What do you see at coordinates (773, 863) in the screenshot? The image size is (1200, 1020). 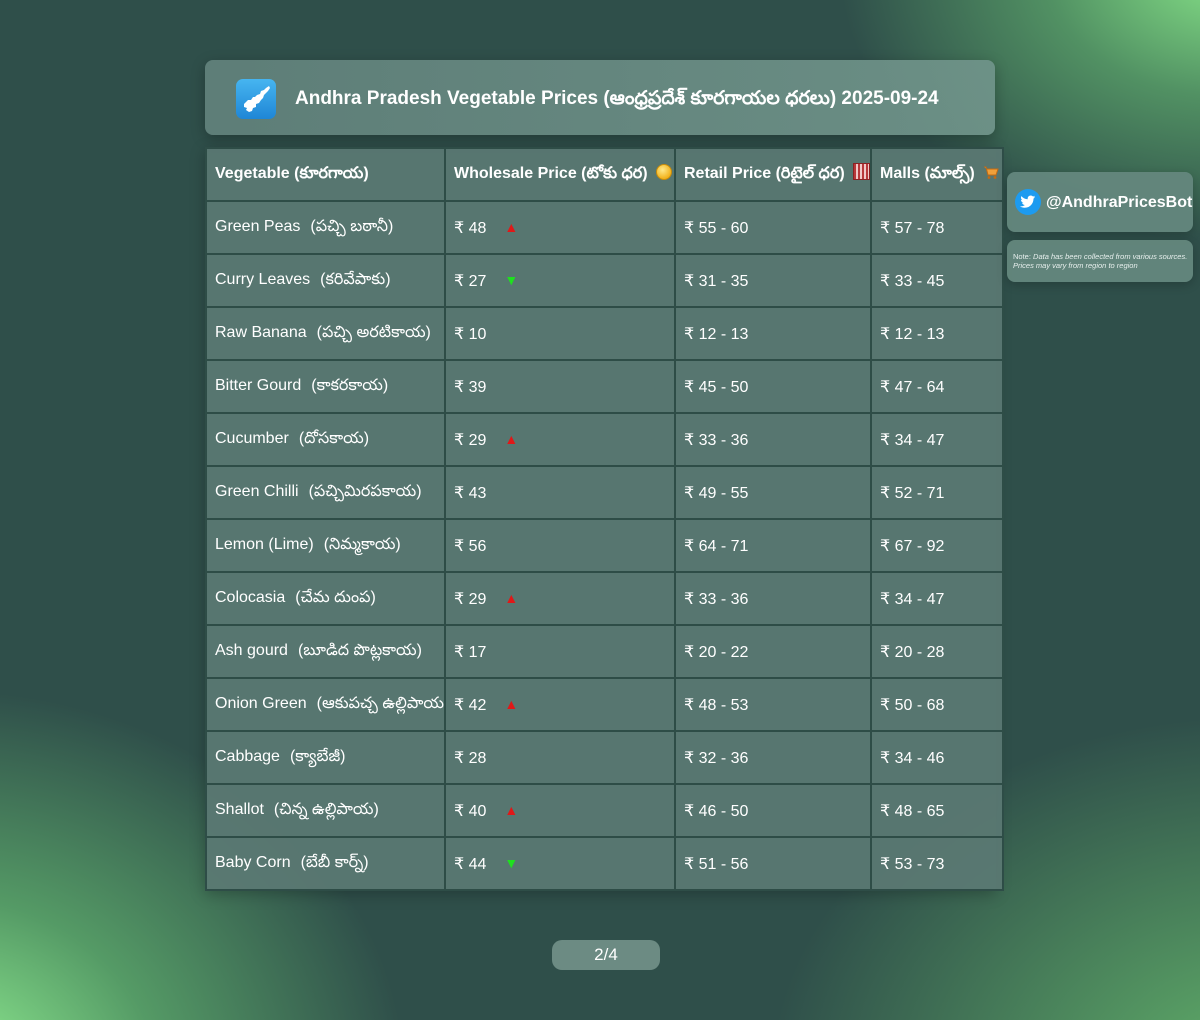 I see `retail-price-cell: ₹ 51 - 56` at bounding box center [773, 863].